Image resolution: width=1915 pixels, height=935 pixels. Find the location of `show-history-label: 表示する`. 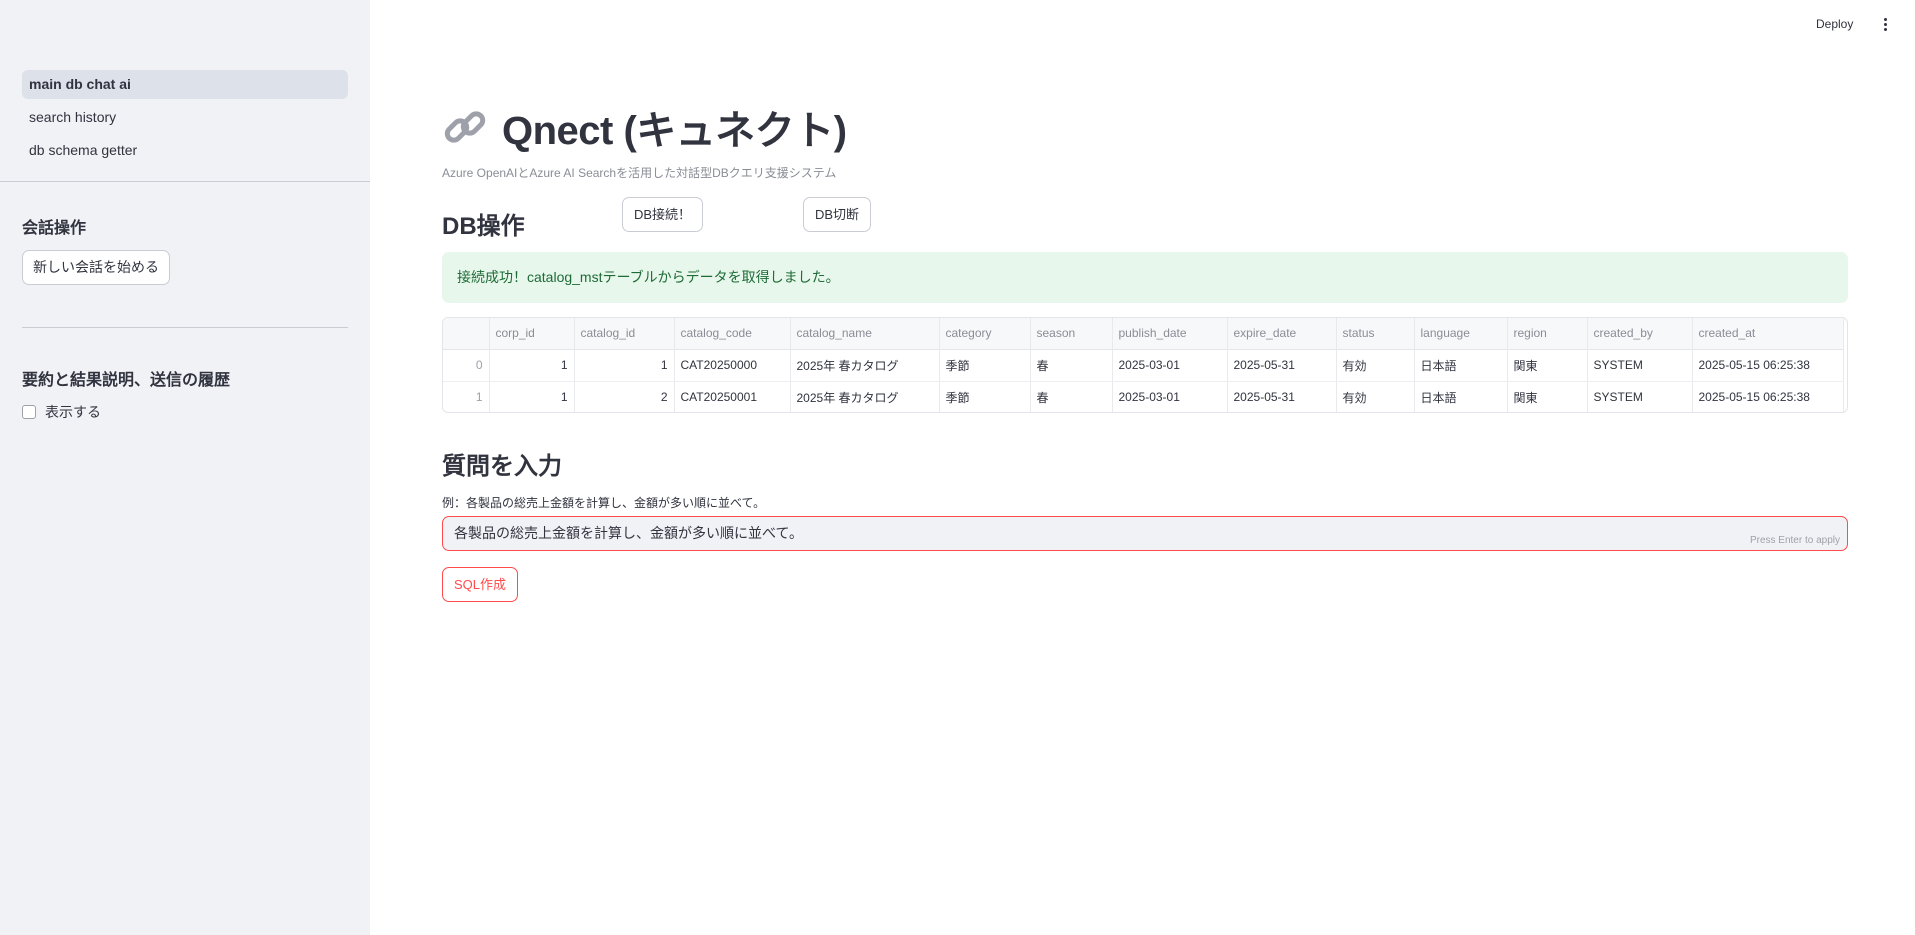

show-history-label: 表示する is located at coordinates (73, 412).